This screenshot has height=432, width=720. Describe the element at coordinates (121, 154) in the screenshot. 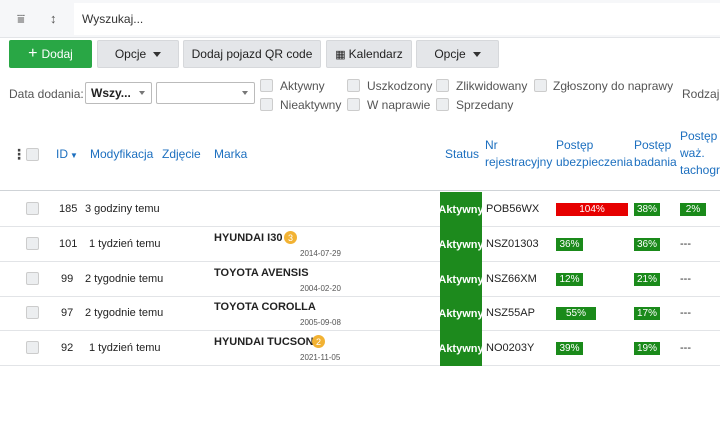

I see `column-header-modyfikacja: Modyfikacja` at that location.